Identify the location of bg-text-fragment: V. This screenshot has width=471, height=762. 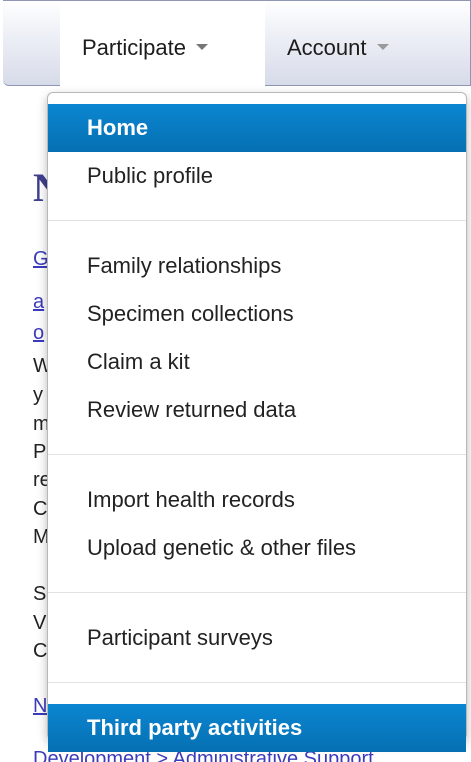
(40, 623).